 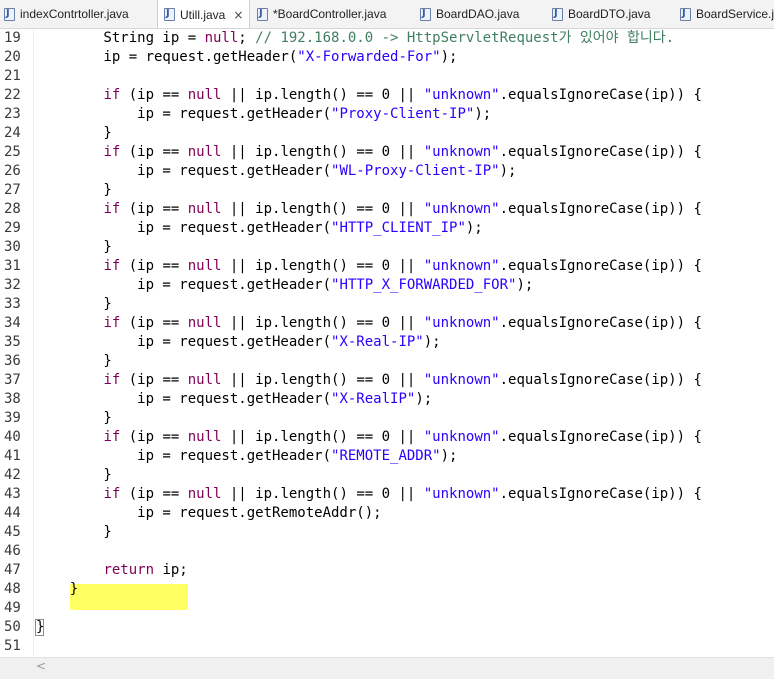 What do you see at coordinates (613, 14) in the screenshot?
I see `tab-board-dto: BoardDTO.java` at bounding box center [613, 14].